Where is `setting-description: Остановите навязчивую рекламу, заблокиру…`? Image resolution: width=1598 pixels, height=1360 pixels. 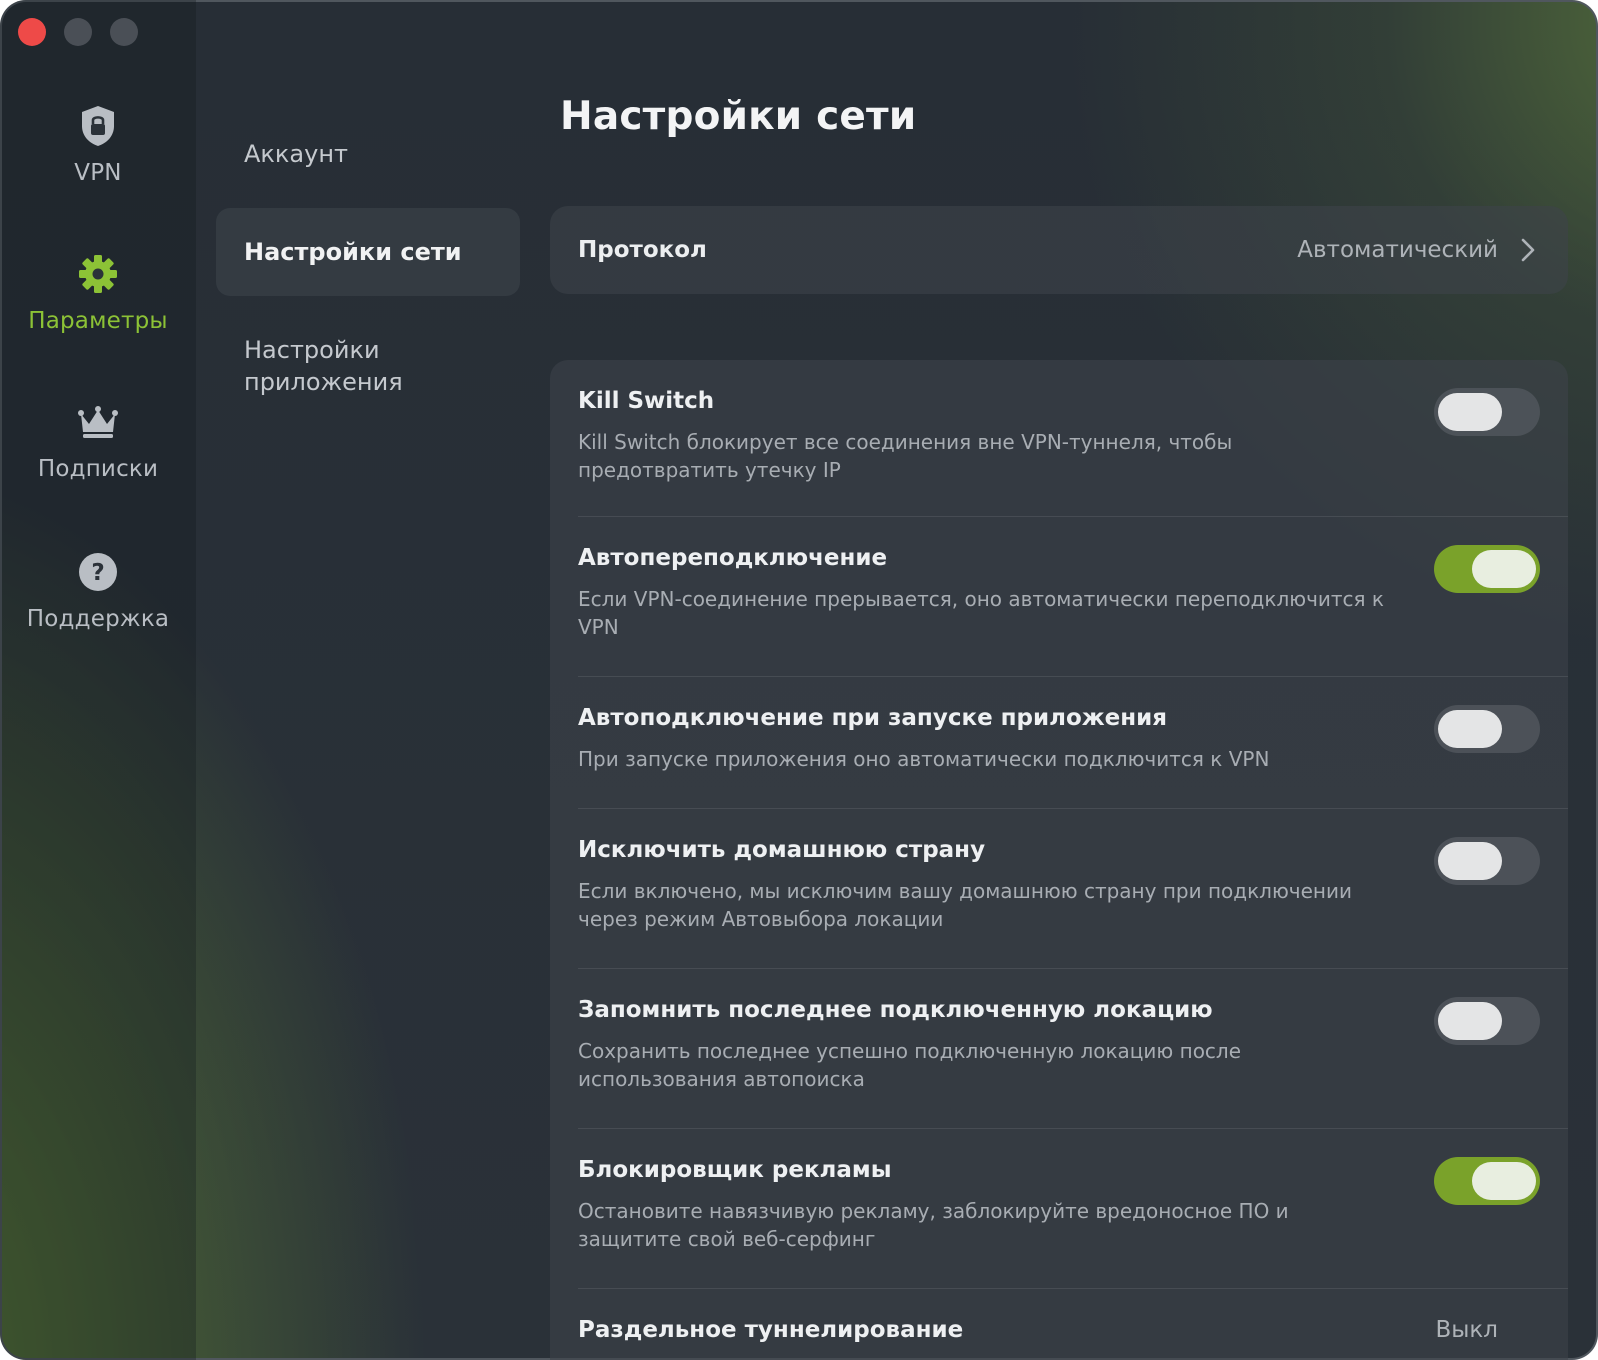 setting-description: Остановите навязчивую рекламу, заблокиру… is located at coordinates (933, 1225).